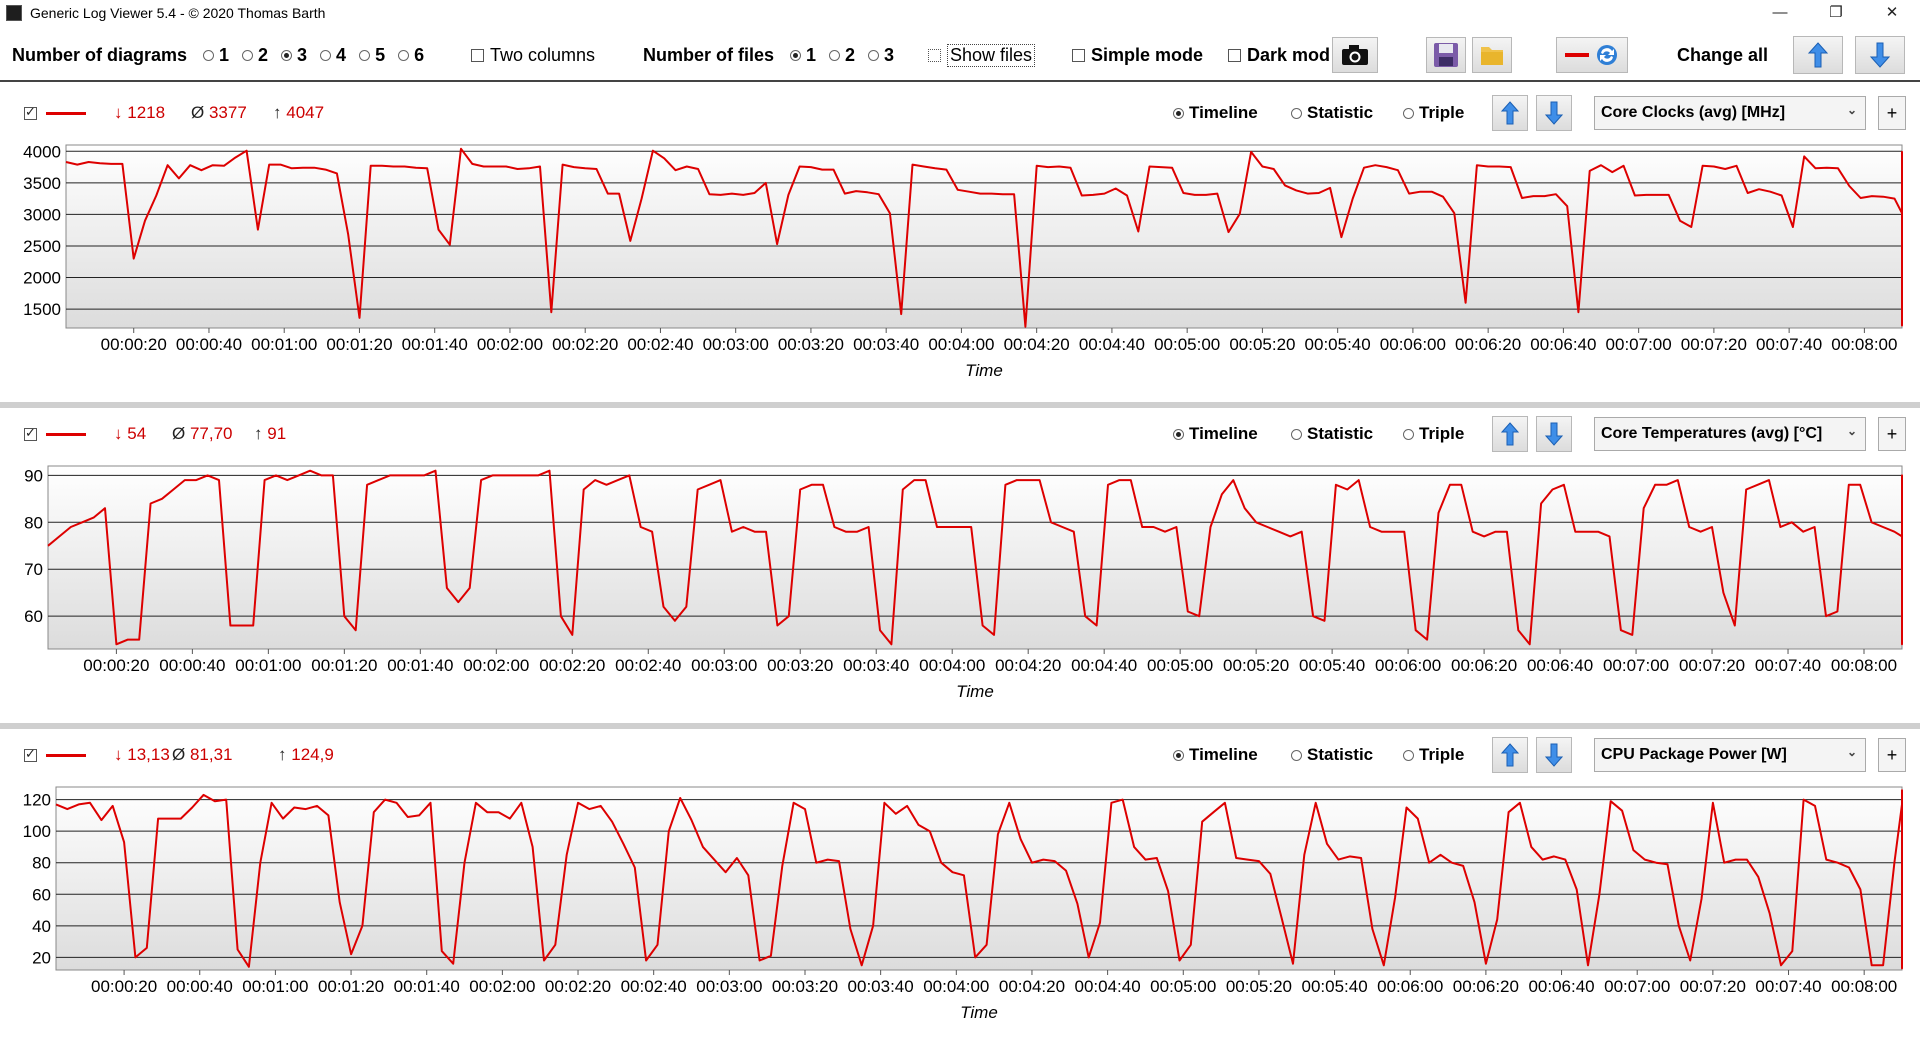  Describe the element at coordinates (1714, 344) in the screenshot. I see `x-tick-label: 00:07:20` at that location.